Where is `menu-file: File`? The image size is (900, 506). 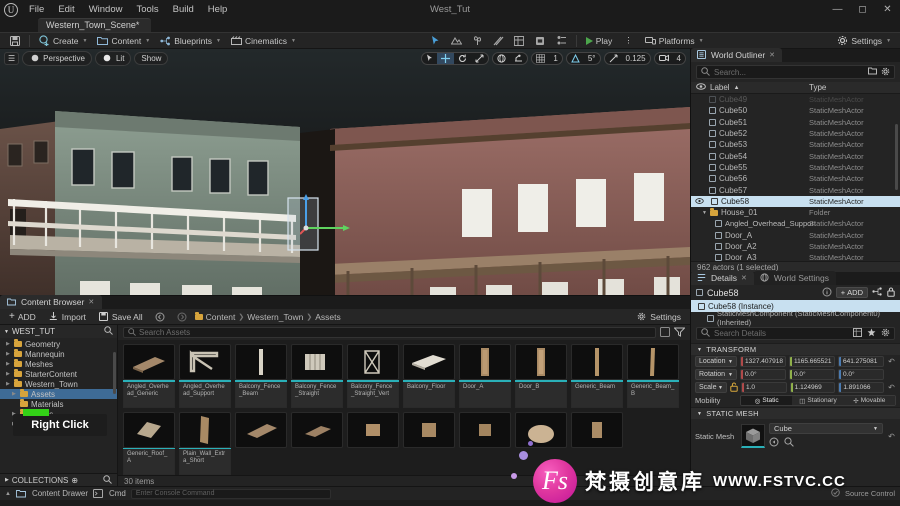
menu-file: File is located at coordinates (36, 9).